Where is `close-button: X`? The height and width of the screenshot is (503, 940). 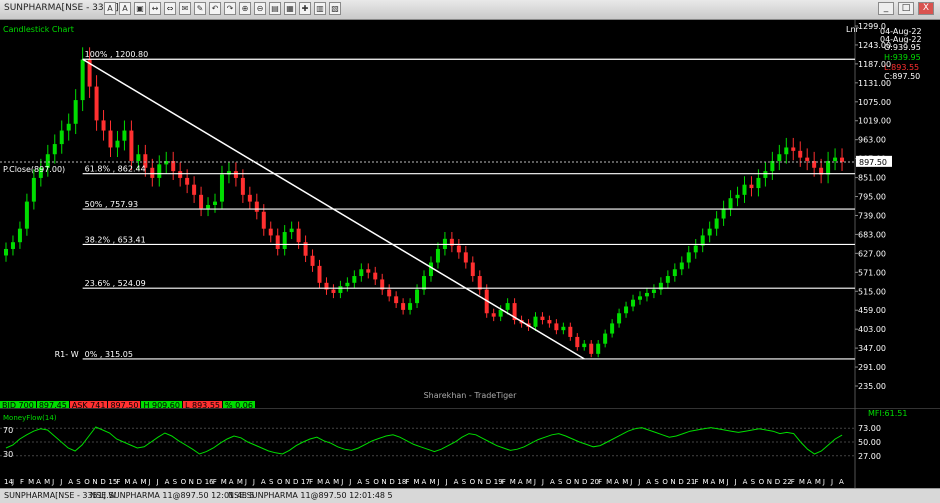
close-button: X is located at coordinates (926, 8).